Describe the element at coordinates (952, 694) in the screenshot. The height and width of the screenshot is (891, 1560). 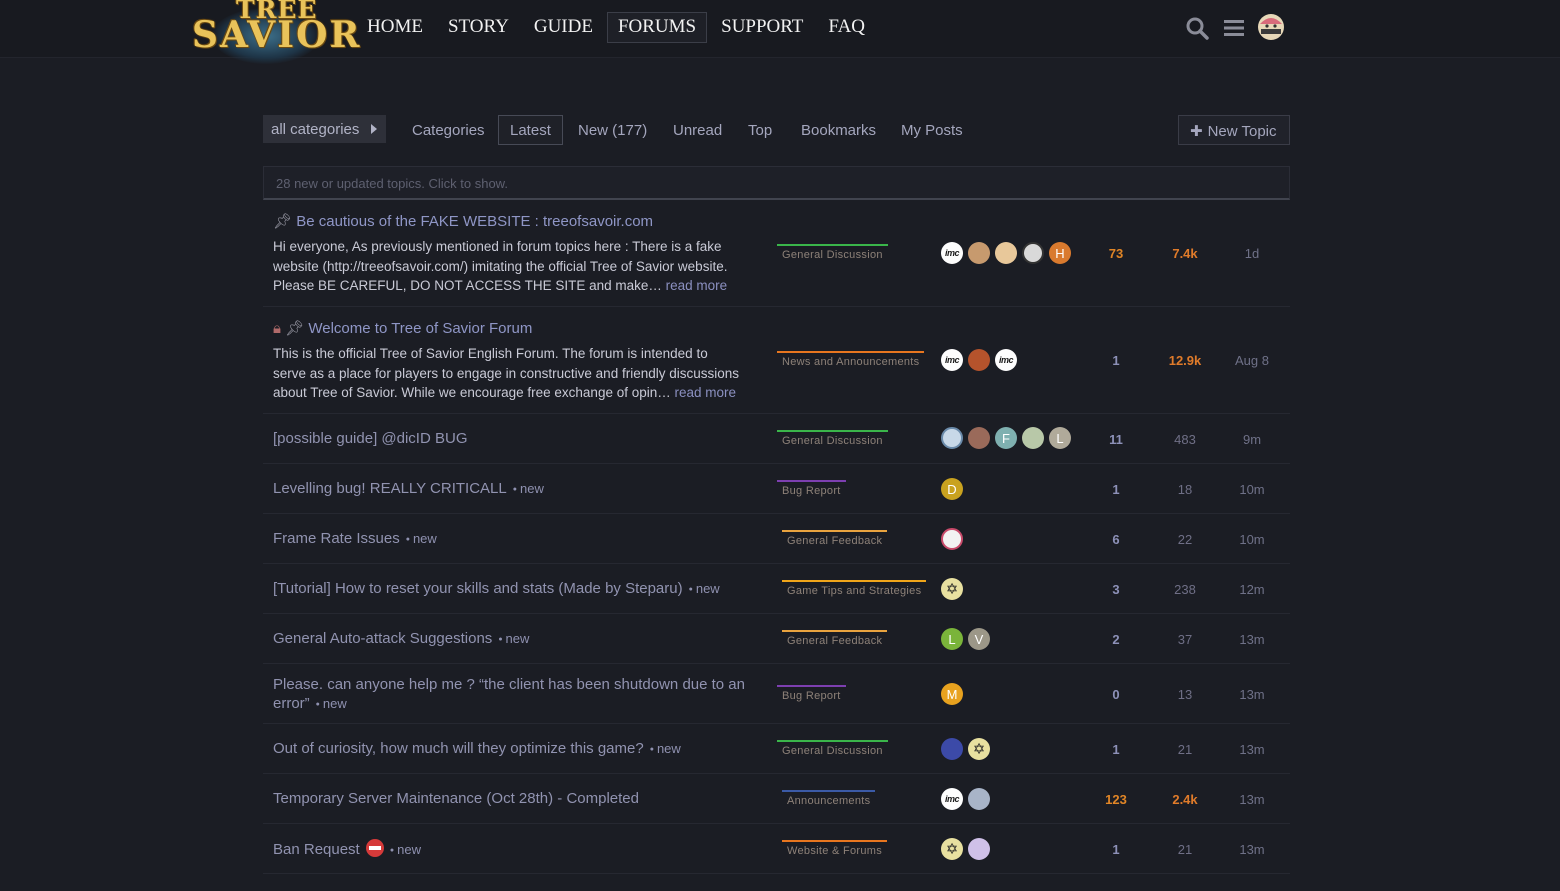
I see `avatar: M` at that location.